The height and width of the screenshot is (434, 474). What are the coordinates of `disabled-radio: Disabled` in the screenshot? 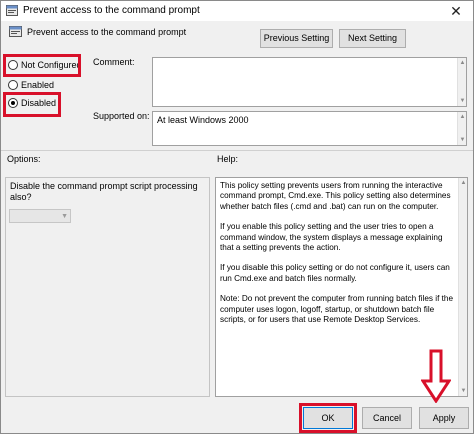 It's located at (32, 103).